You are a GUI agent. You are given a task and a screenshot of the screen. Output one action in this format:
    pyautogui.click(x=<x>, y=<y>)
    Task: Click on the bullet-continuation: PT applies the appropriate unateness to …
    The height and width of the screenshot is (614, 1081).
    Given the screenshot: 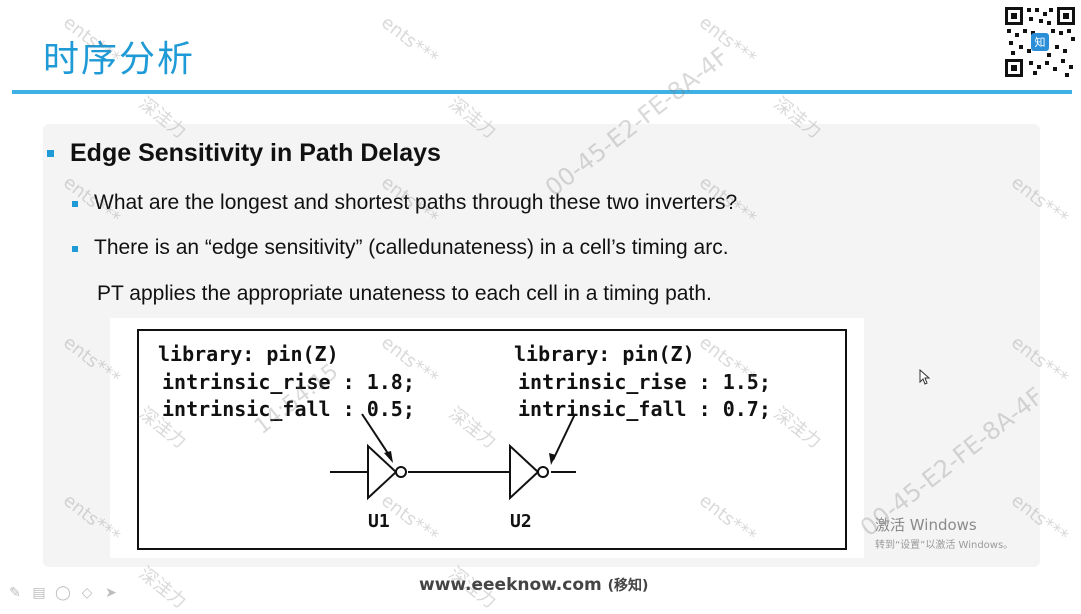 What is the action you would take?
    pyautogui.click(x=404, y=293)
    